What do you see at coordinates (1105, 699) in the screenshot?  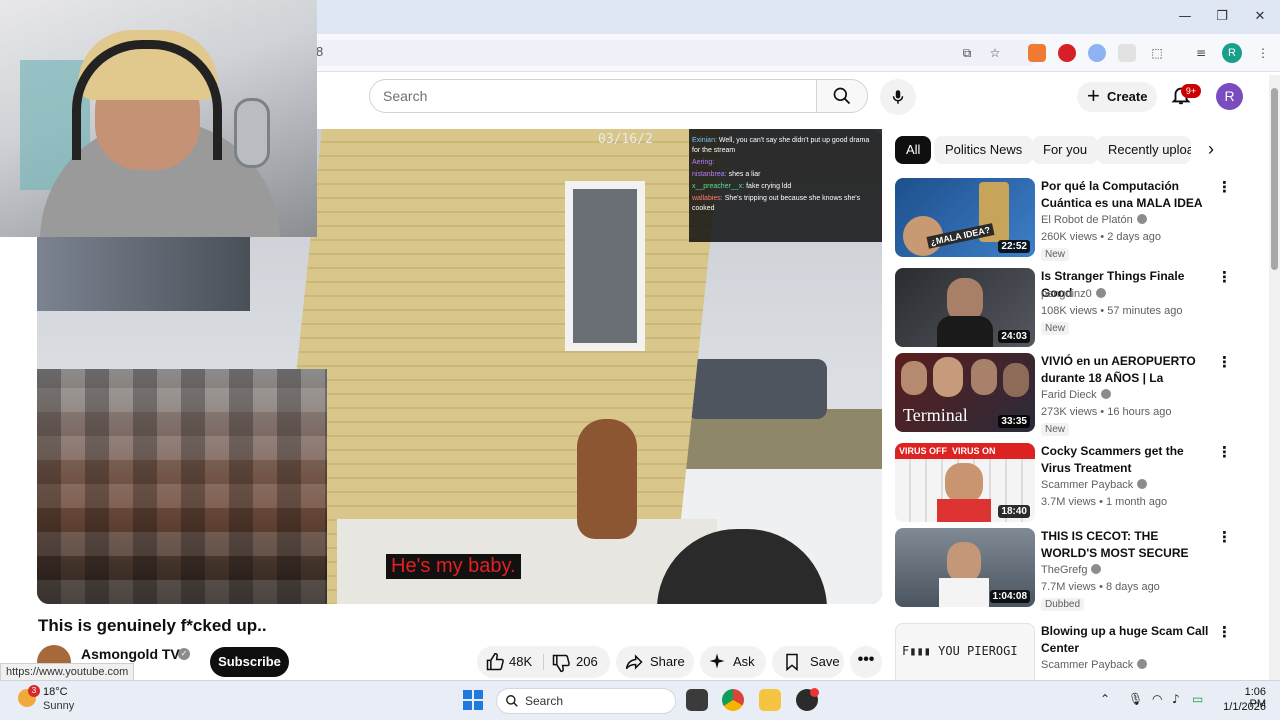 I see `chevron-up-icon: ⌃` at bounding box center [1105, 699].